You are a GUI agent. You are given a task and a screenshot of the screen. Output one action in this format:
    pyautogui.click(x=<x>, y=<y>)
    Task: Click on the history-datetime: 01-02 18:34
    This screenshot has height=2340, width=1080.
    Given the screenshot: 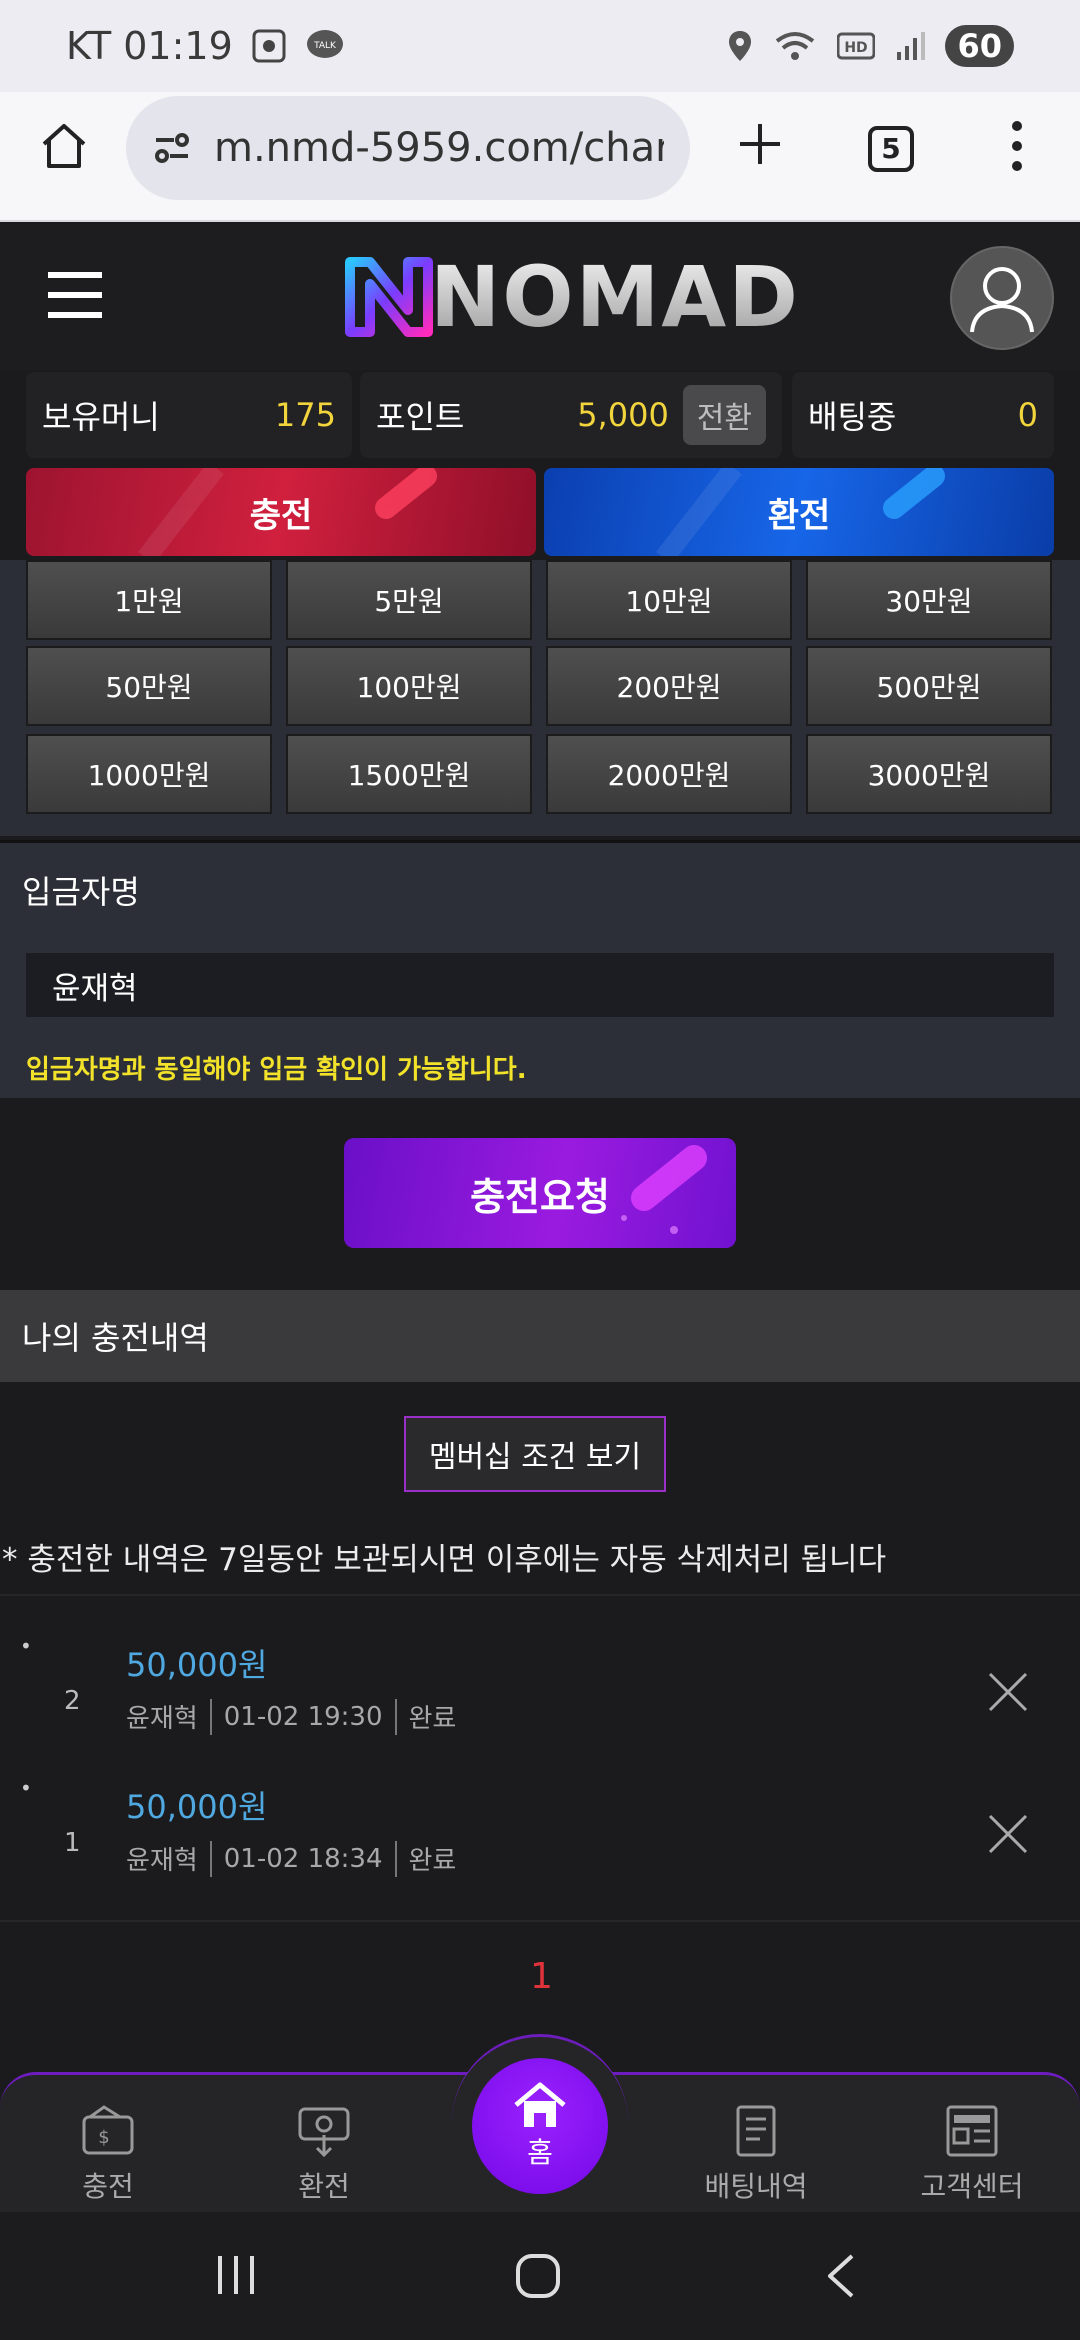 What is the action you would take?
    pyautogui.click(x=303, y=1858)
    